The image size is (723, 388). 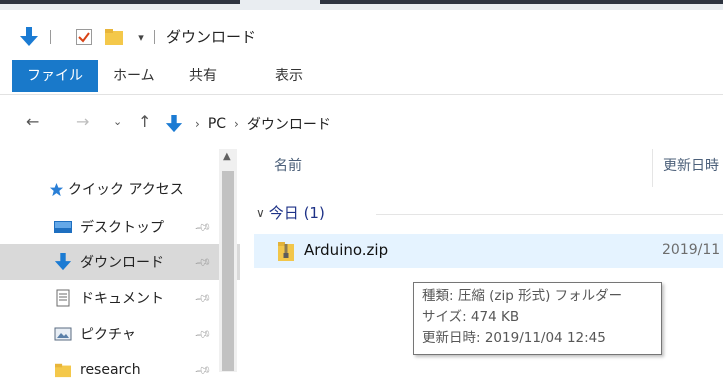 I want to click on nav-item-label: ドキュメント, so click(x=122, y=299).